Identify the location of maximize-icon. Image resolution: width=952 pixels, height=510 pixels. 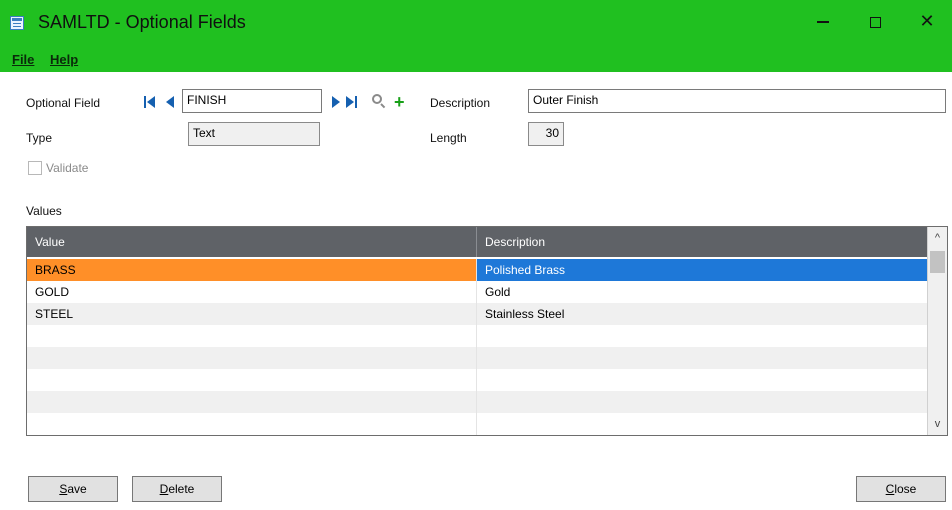
(875, 22).